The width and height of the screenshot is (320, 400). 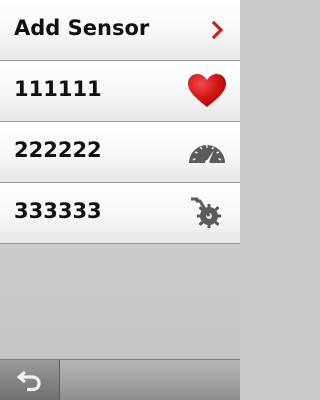 I want to click on back-arrow-icon, so click(x=28, y=381).